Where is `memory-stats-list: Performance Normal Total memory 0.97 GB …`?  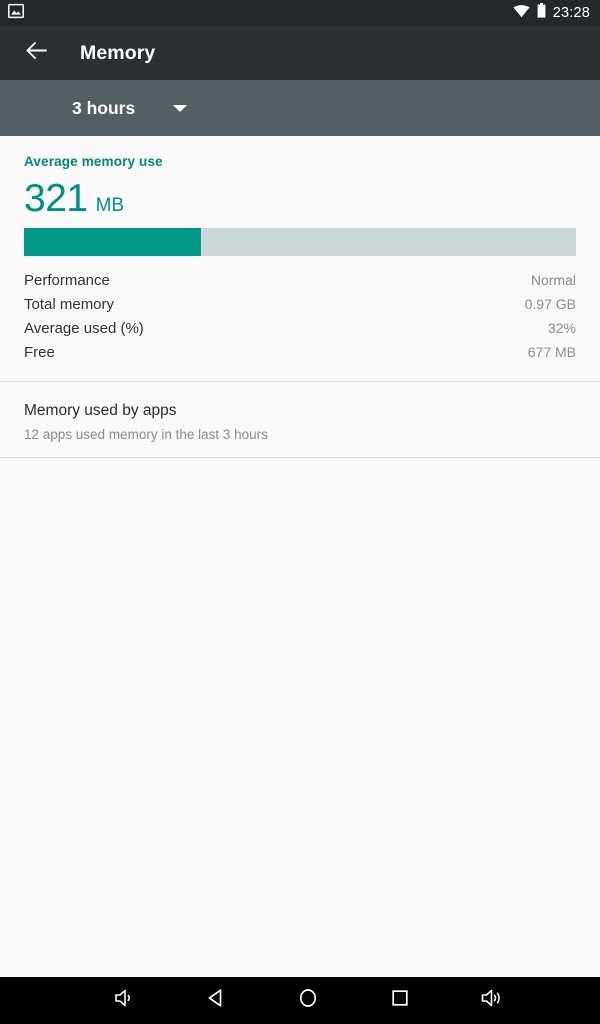
memory-stats-list: Performance Normal Total memory 0.97 GB … is located at coordinates (300, 320).